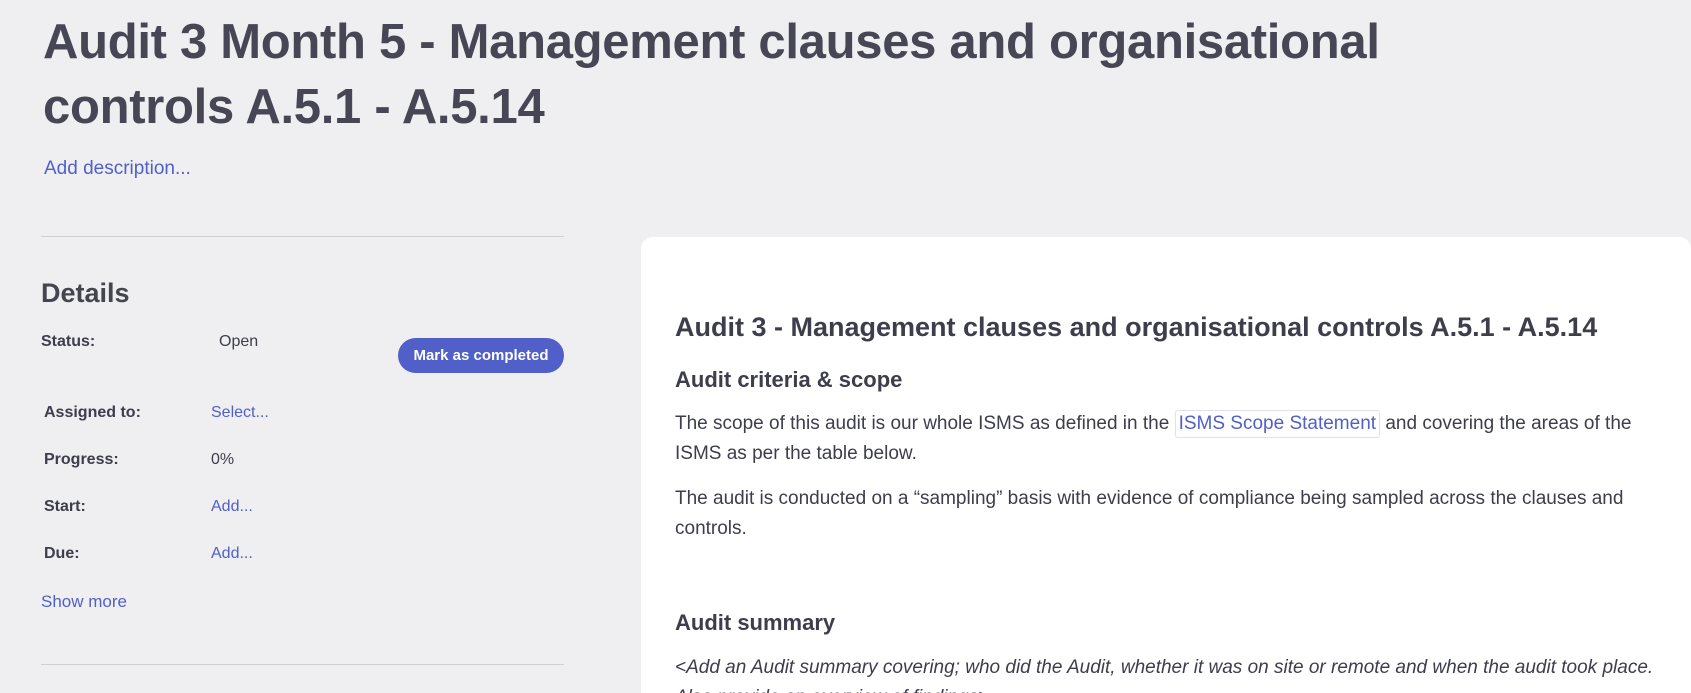 The width and height of the screenshot is (1691, 693). I want to click on details-divider-bottom, so click(302, 664).